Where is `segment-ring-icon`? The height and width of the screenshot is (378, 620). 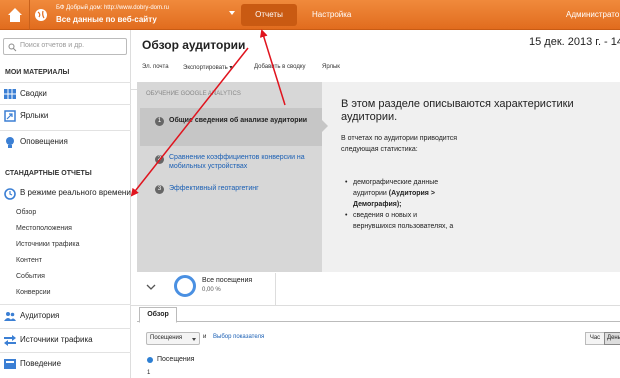 segment-ring-icon is located at coordinates (185, 286).